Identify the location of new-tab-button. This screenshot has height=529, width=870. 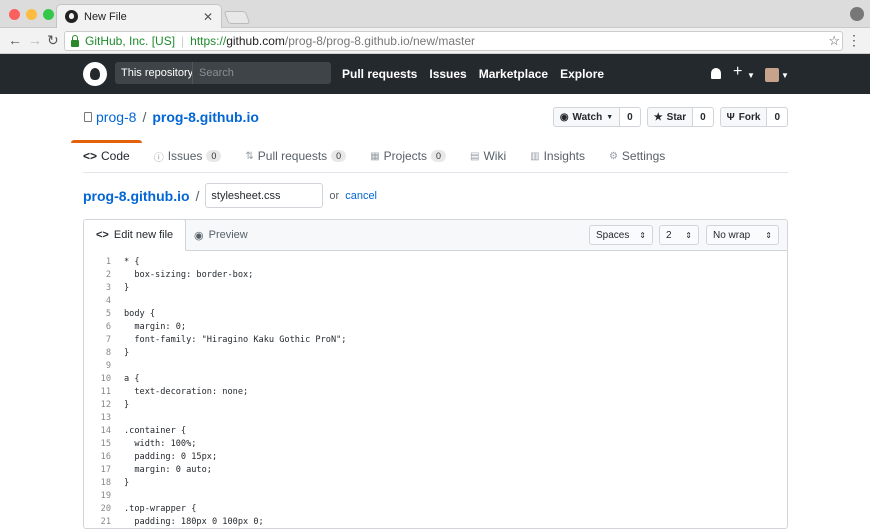
(237, 17).